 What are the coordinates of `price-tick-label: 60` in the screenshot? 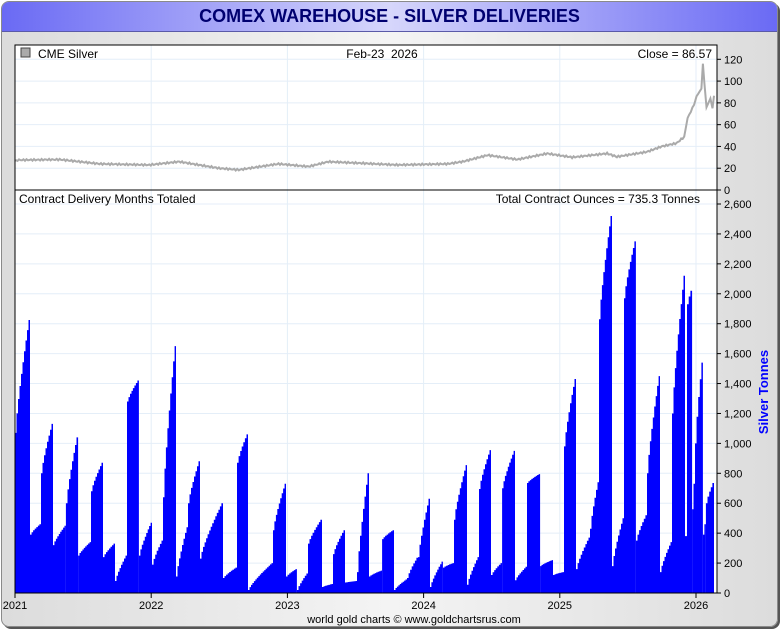 It's located at (730, 126).